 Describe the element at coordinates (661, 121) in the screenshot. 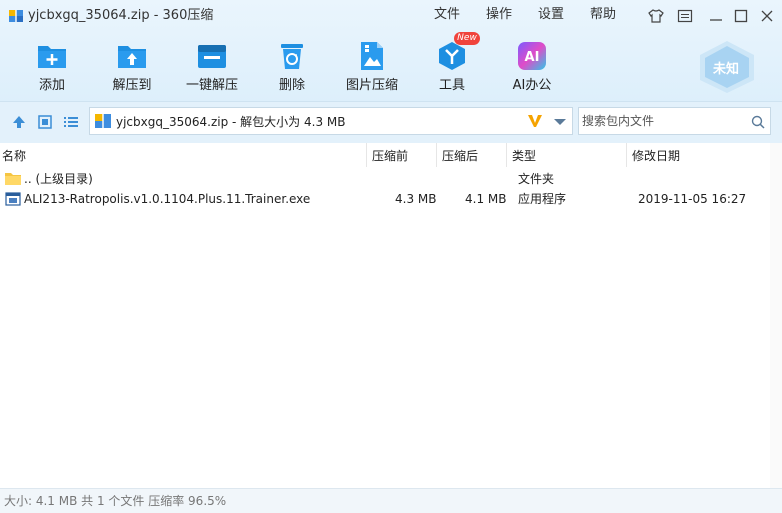

I see `search-input` at that location.